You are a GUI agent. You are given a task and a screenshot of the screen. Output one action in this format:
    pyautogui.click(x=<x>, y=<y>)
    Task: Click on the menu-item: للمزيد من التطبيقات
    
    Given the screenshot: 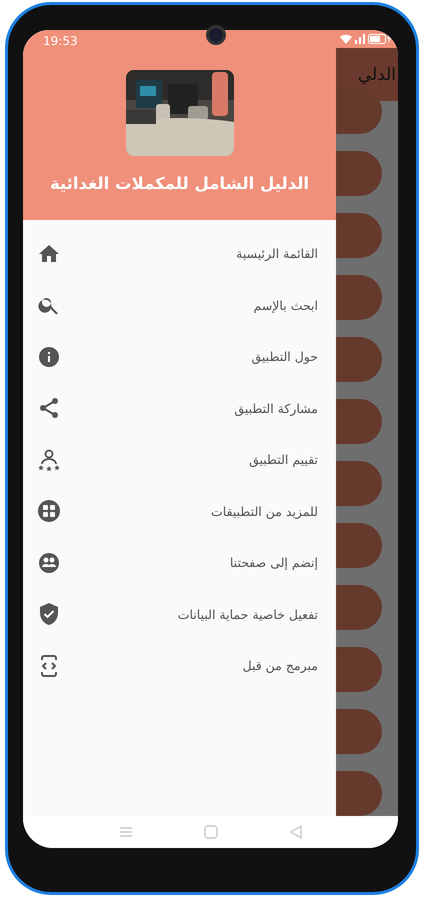 What is the action you would take?
    pyautogui.click(x=179, y=511)
    